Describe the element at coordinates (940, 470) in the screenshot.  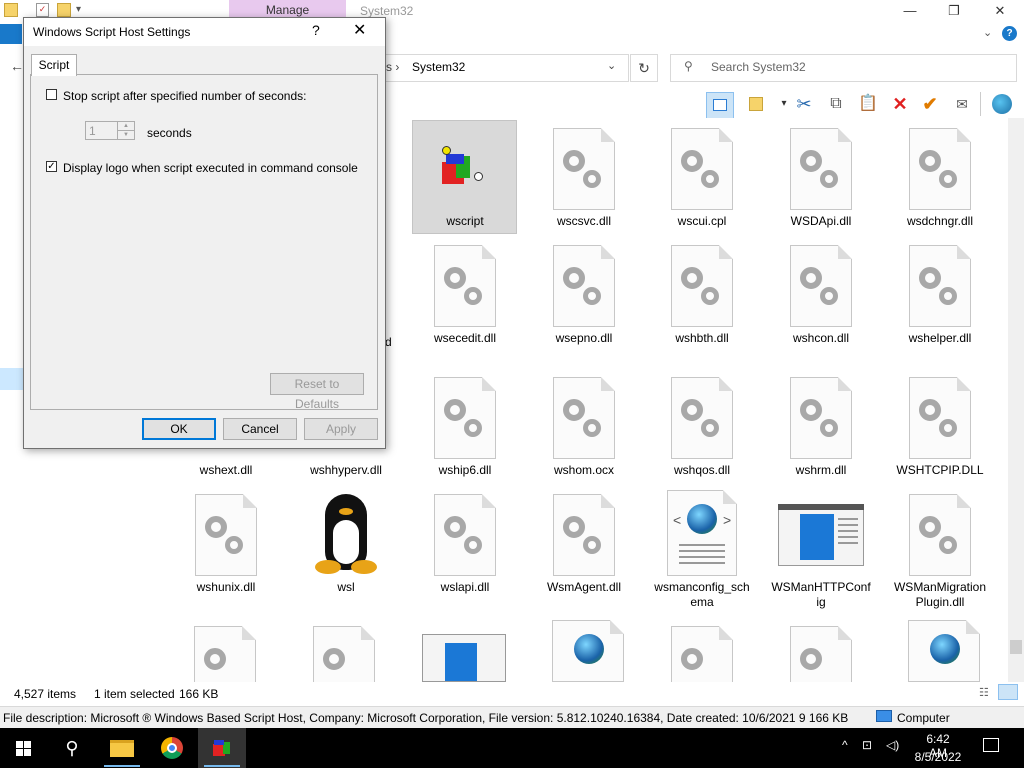
I see `file-label: WSHTCPIP.DLL` at that location.